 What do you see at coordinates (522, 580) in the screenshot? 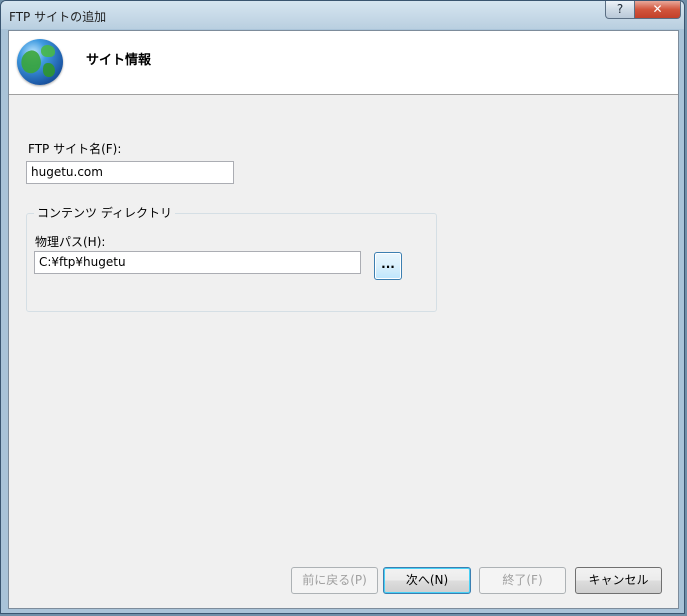
I see `finish-button: 終了(F)` at bounding box center [522, 580].